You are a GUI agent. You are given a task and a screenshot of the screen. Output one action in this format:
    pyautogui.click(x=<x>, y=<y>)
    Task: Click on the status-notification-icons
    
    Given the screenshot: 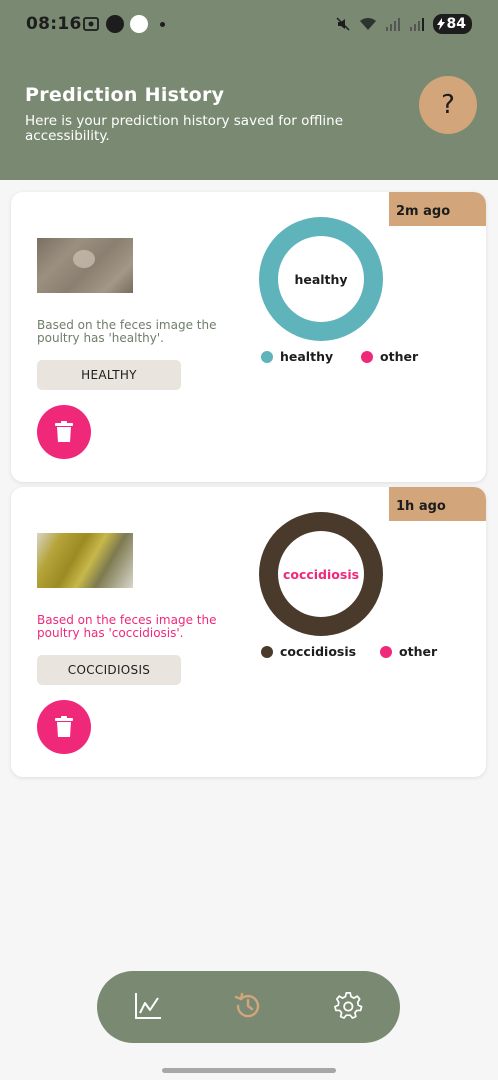 What is the action you would take?
    pyautogui.click(x=123, y=24)
    